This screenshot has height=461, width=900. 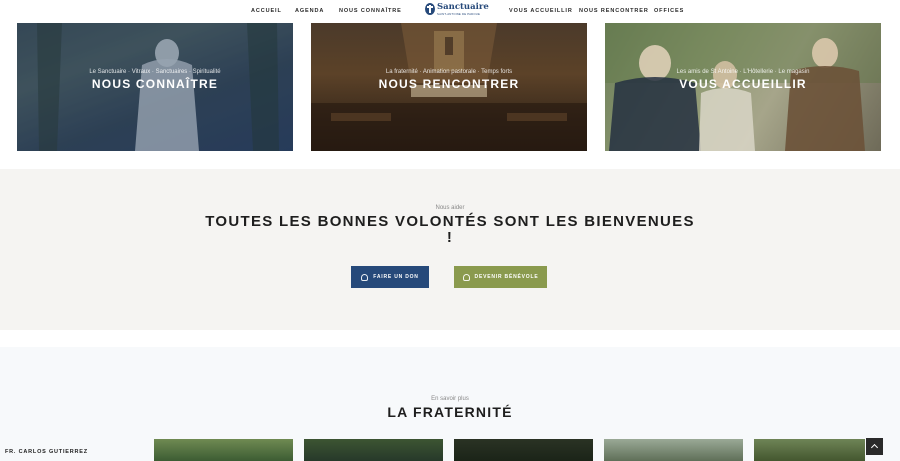 I want to click on logo-name: Sanctuaire, so click(x=463, y=7).